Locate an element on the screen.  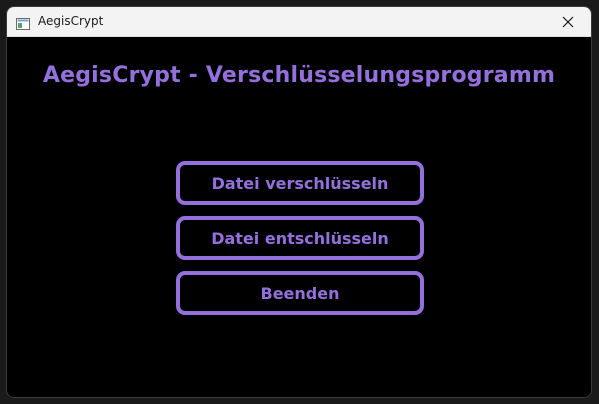
decrypt-file-button: Datei entschlüsseln is located at coordinates (300, 238).